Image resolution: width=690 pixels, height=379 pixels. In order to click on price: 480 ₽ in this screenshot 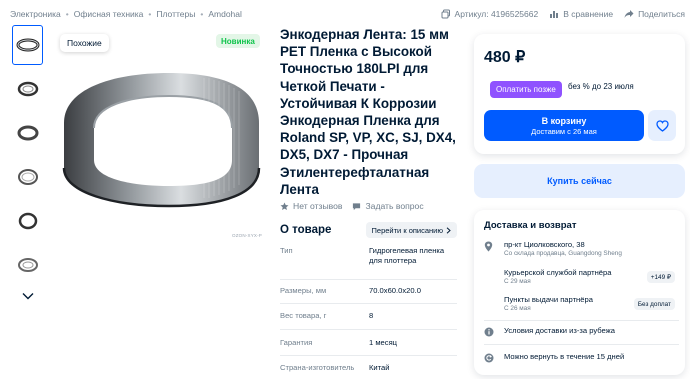, I will do `click(505, 57)`.